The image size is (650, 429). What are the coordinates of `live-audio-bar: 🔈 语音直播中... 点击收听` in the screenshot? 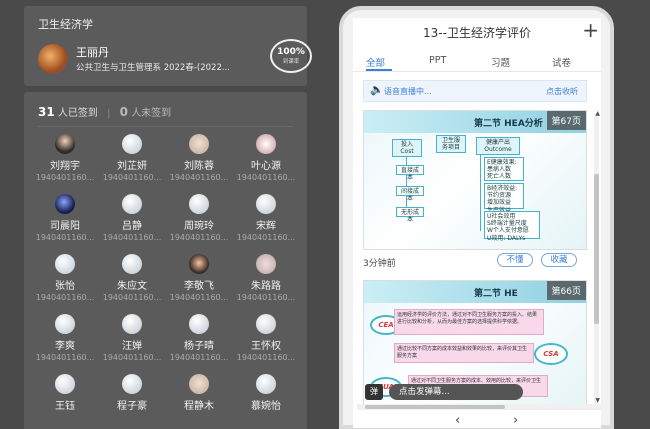 It's located at (475, 91).